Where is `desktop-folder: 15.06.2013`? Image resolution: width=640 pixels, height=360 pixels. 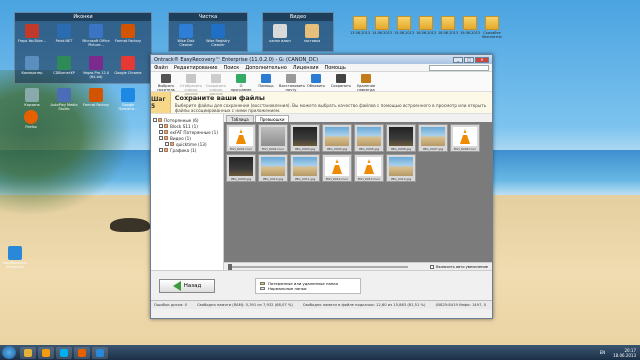 desktop-folder: 15.06.2013 is located at coordinates (404, 25).